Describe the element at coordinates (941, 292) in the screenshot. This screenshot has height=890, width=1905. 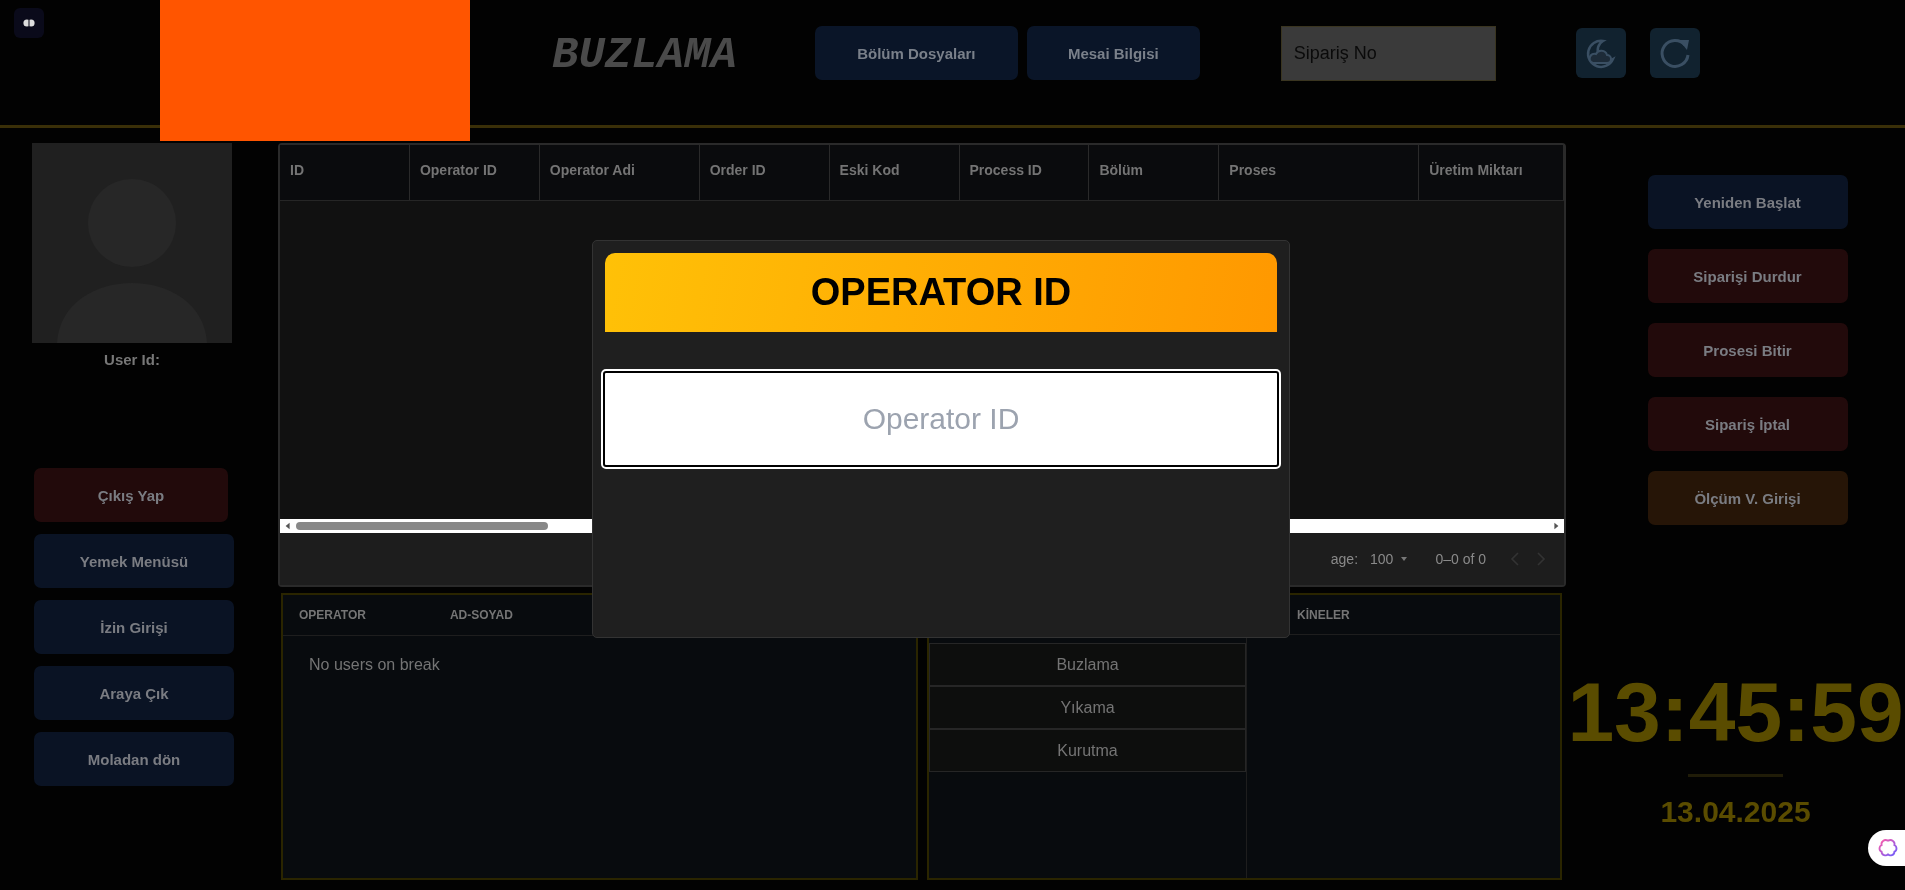
I see `modal-title: OPERATOR ID` at that location.